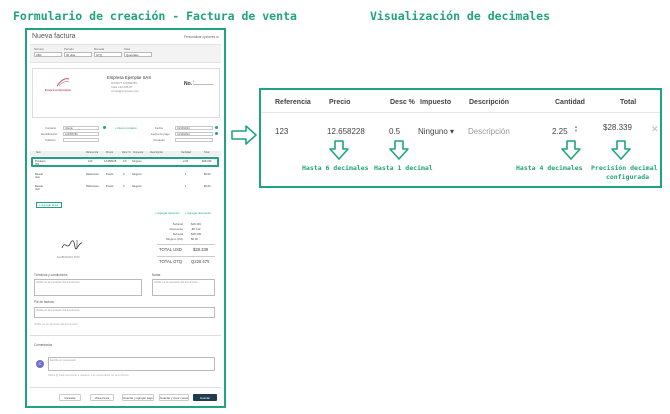 Image resolution: width=670 pixels, height=414 pixels. Describe the element at coordinates (81, 128) in the screenshot. I see `client-input: Cliente` at that location.